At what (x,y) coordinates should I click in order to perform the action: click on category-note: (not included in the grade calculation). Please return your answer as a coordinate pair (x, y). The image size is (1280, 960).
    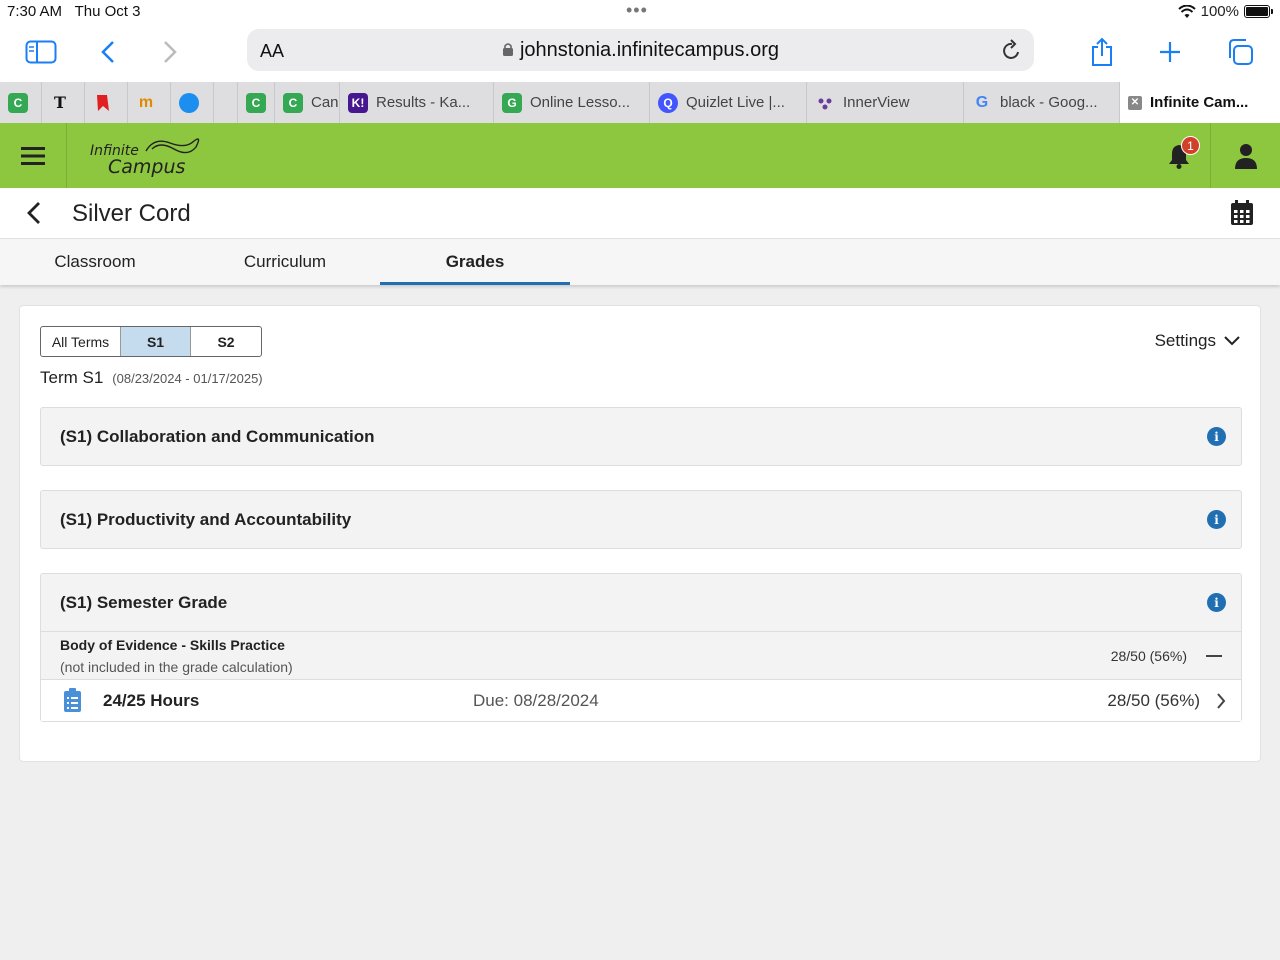
    Looking at the image, I should click on (176, 667).